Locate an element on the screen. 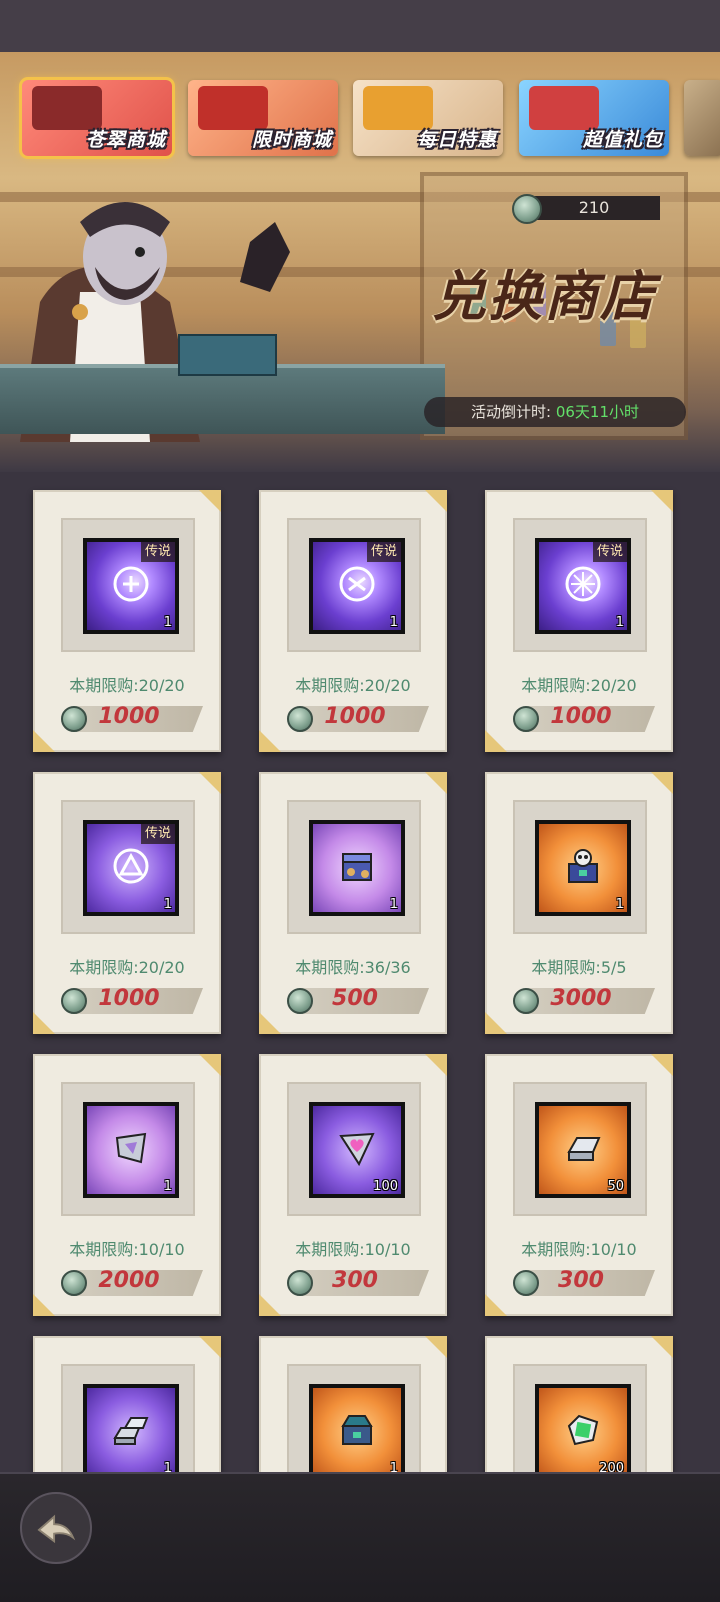 The image size is (720, 1602). item-price: 500 is located at coordinates (355, 998).